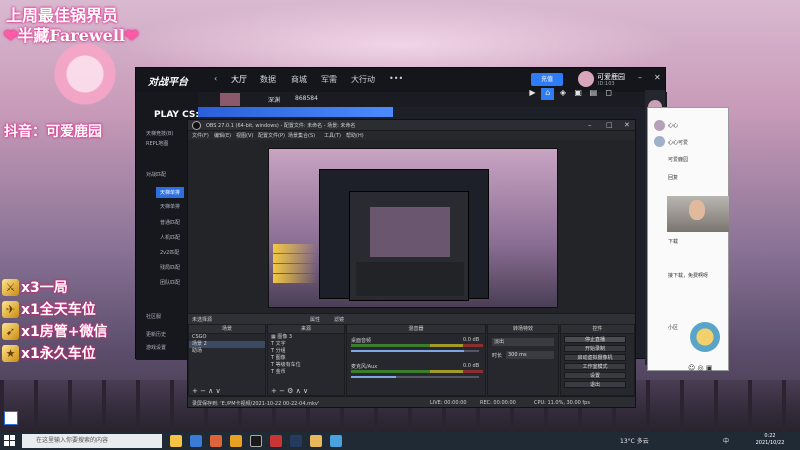  What do you see at coordinates (227, 337) in the screenshot?
I see `scene-item: CSGO` at bounding box center [227, 337].